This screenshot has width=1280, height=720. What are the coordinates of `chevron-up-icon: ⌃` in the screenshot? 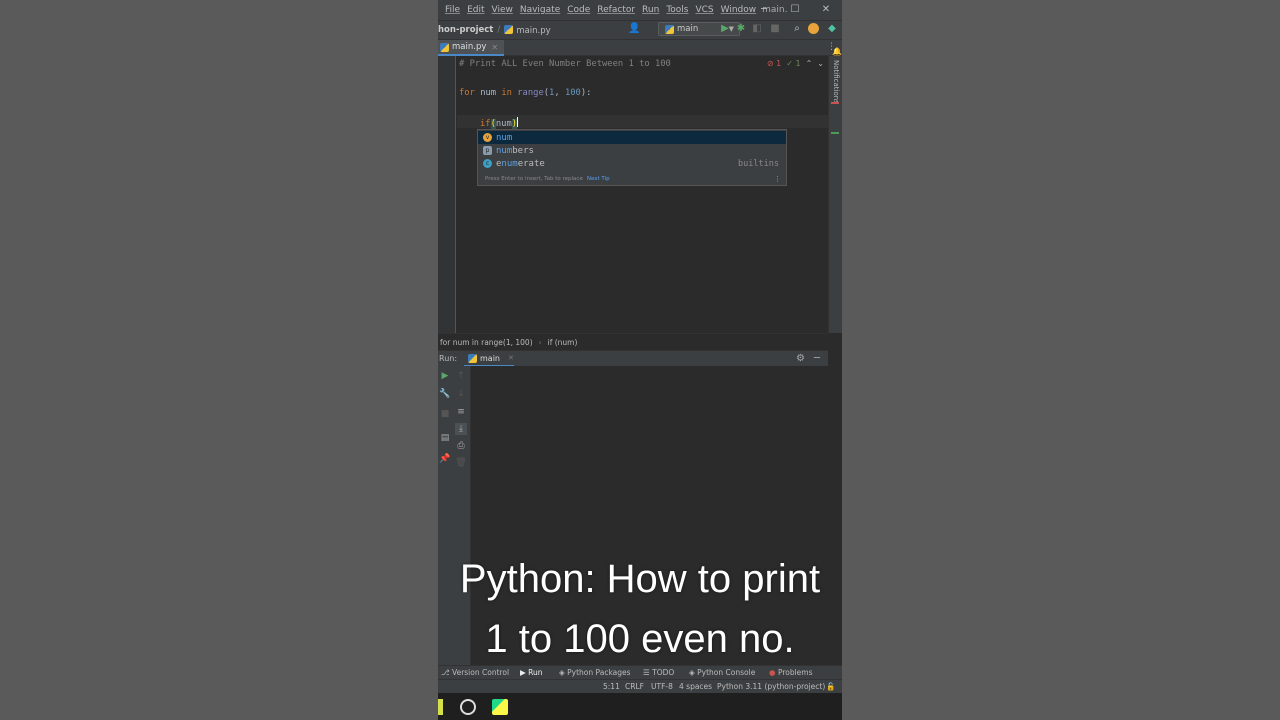 It's located at (809, 63).